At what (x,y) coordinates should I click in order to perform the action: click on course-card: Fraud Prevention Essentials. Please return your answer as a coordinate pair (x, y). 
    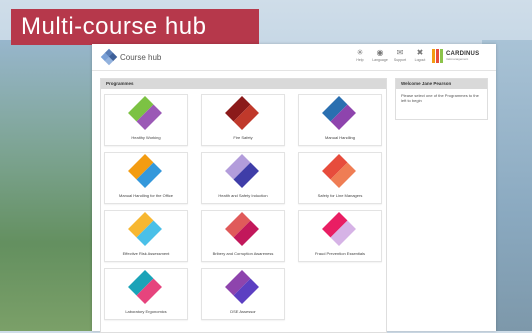
    Looking at the image, I should click on (340, 236).